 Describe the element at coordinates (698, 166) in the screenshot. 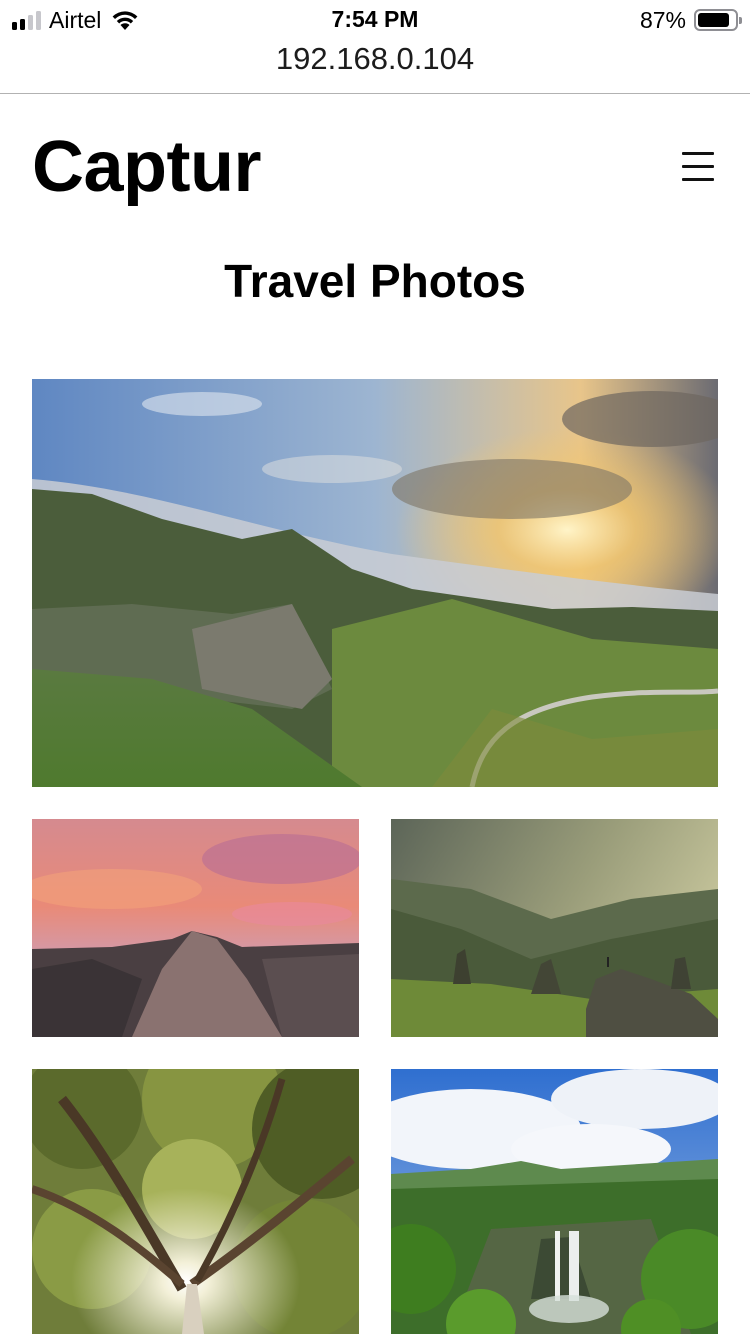

I see `hamburger-menu-icon` at that location.